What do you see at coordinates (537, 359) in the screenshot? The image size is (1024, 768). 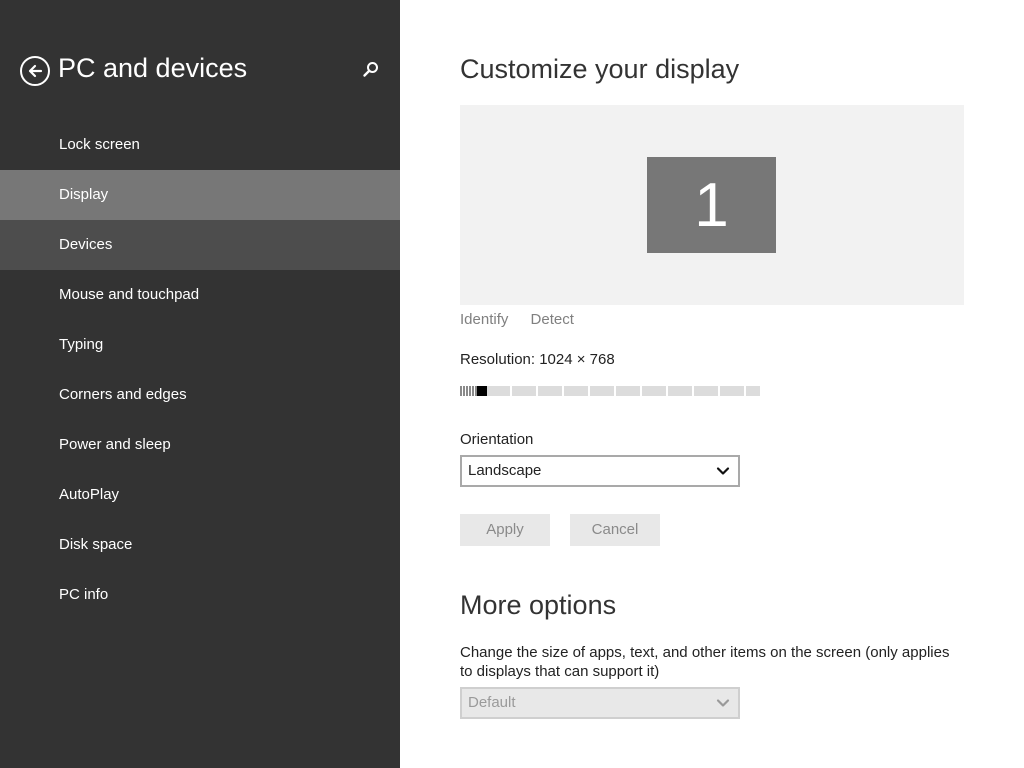 I see `resolution-label: Resolution: 1024 × 768` at bounding box center [537, 359].